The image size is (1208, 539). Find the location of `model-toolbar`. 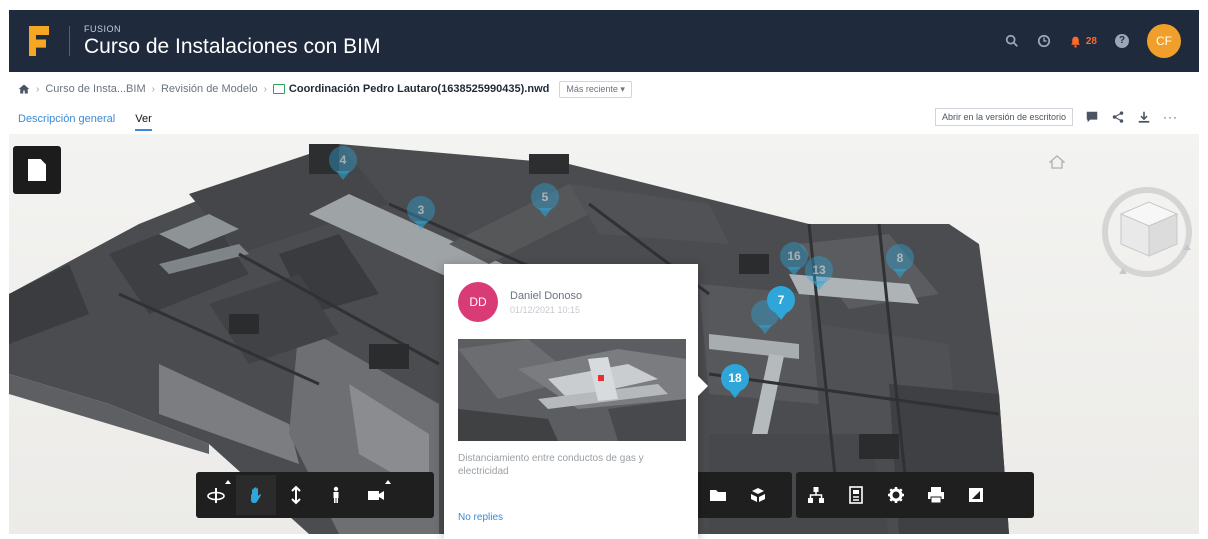

model-toolbar is located at coordinates (745, 495).